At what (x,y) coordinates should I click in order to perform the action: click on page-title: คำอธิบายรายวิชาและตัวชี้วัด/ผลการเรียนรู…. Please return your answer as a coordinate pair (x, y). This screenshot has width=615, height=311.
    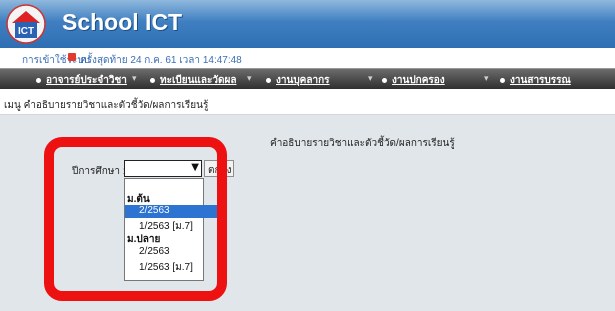
    Looking at the image, I should click on (362, 143).